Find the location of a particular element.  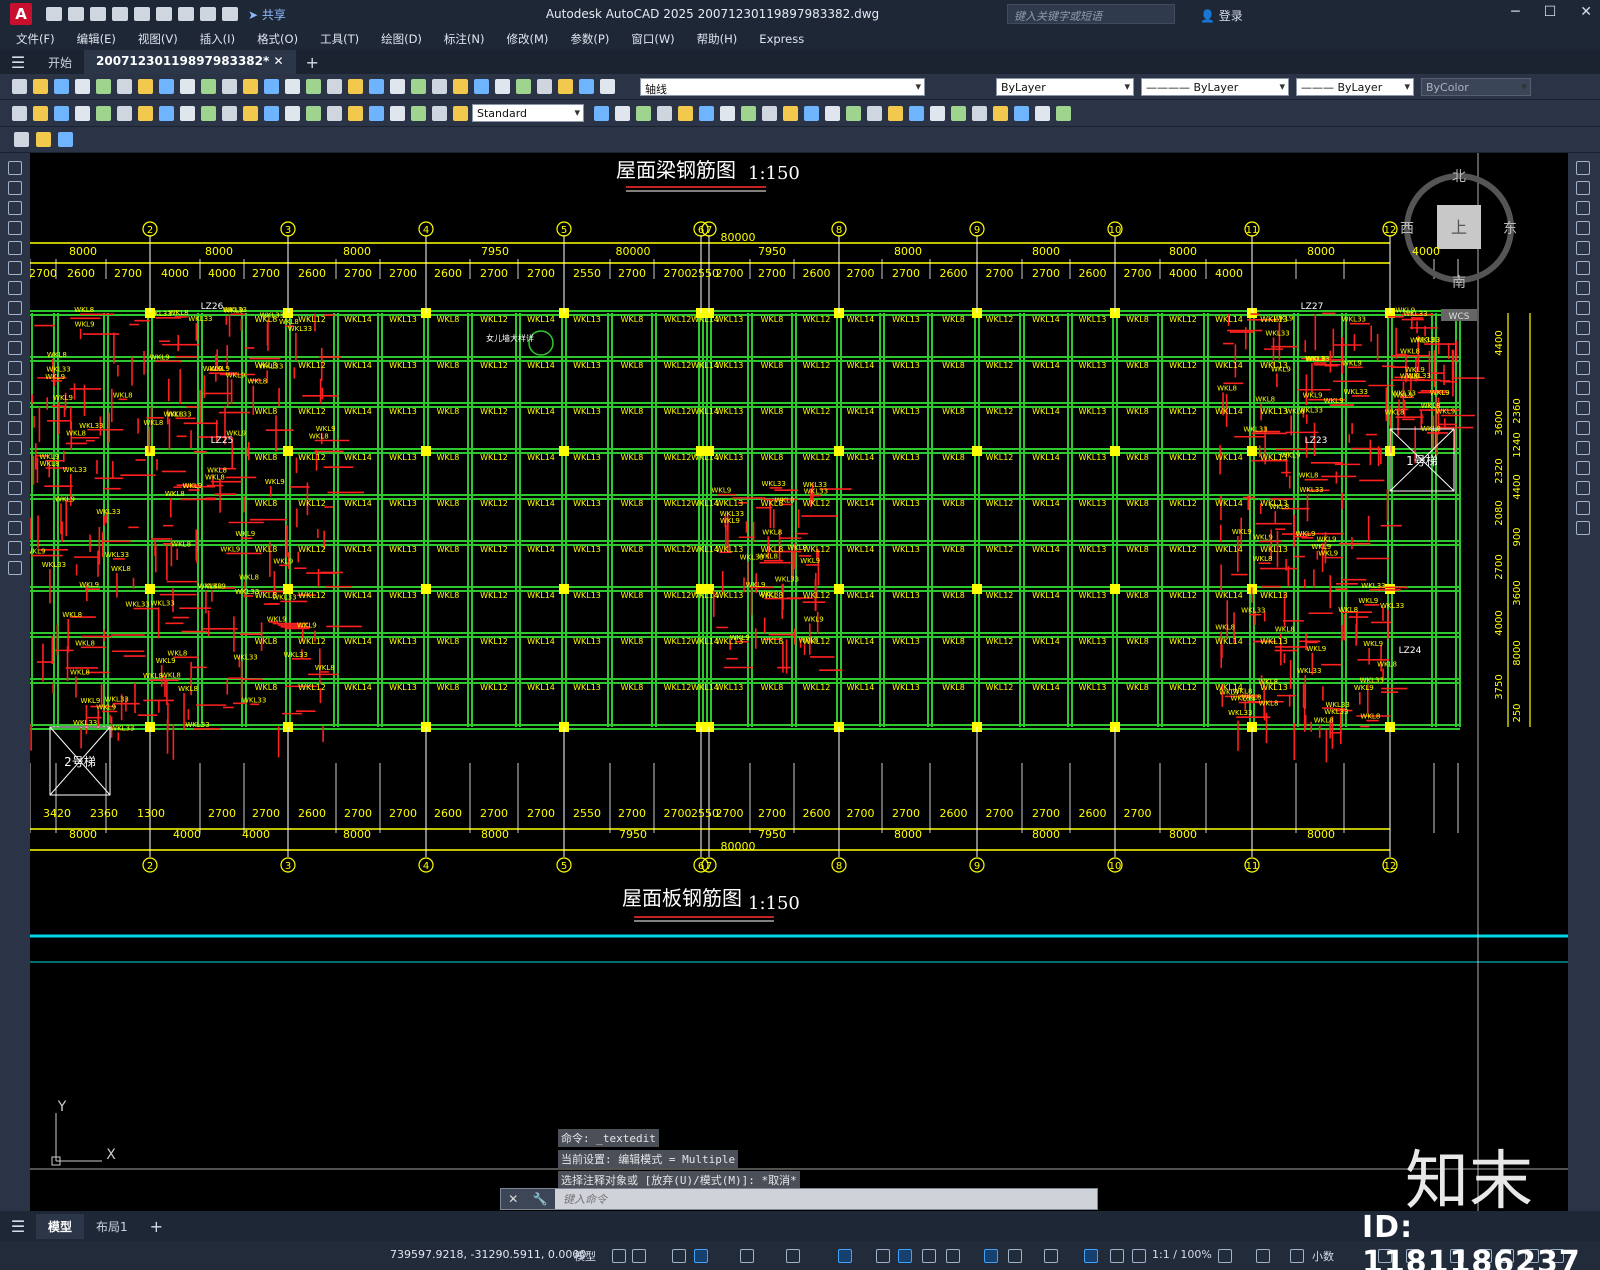

lineweight-combo: ——— ByLayer is located at coordinates (1355, 87).